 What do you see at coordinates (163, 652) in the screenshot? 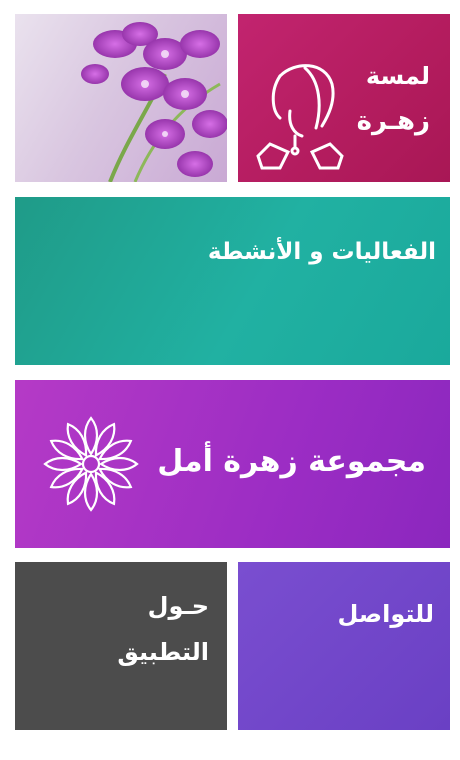
I see `about-title-line2: التطبيق` at bounding box center [163, 652].